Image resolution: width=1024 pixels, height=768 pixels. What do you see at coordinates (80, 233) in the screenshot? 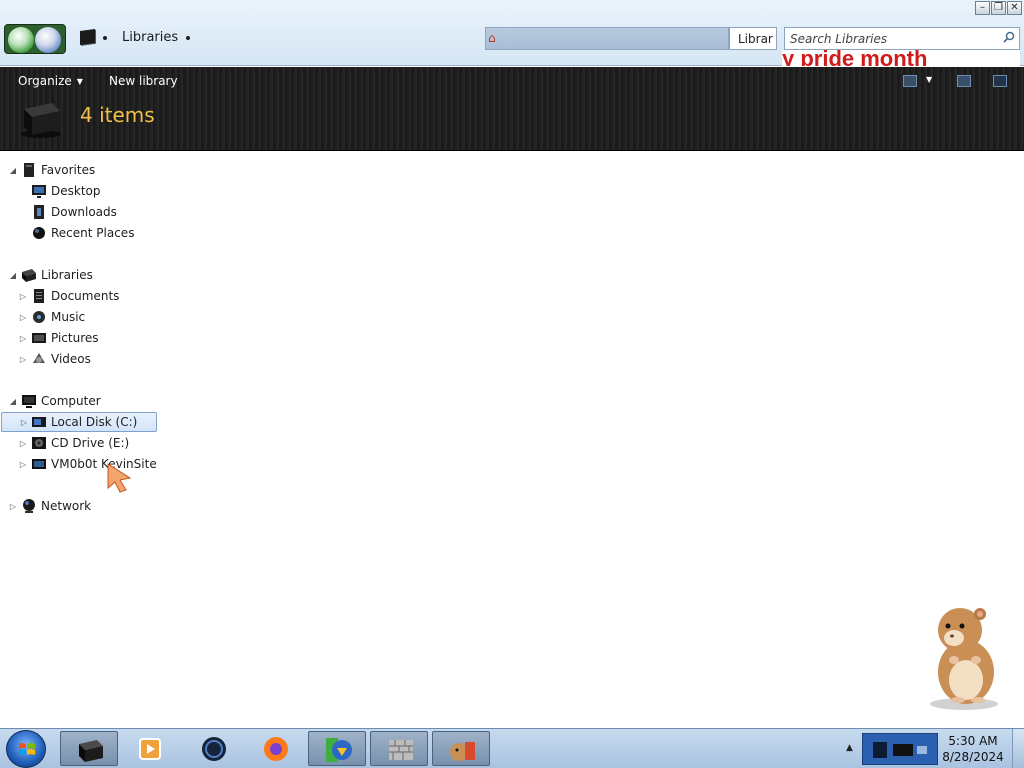
I see `tree-item-recent-places: Recent Places` at bounding box center [80, 233].